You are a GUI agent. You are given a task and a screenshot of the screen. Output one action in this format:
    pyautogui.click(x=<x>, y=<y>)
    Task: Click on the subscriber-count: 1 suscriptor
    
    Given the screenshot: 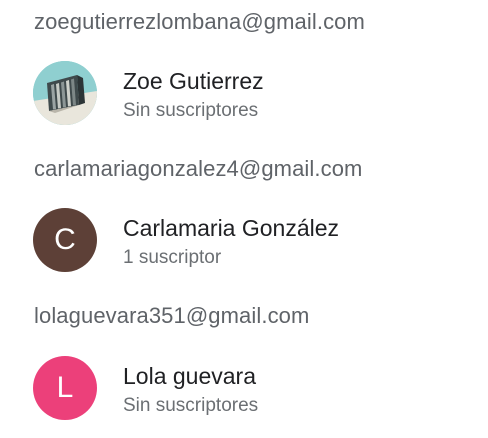 What is the action you would take?
    pyautogui.click(x=172, y=257)
    